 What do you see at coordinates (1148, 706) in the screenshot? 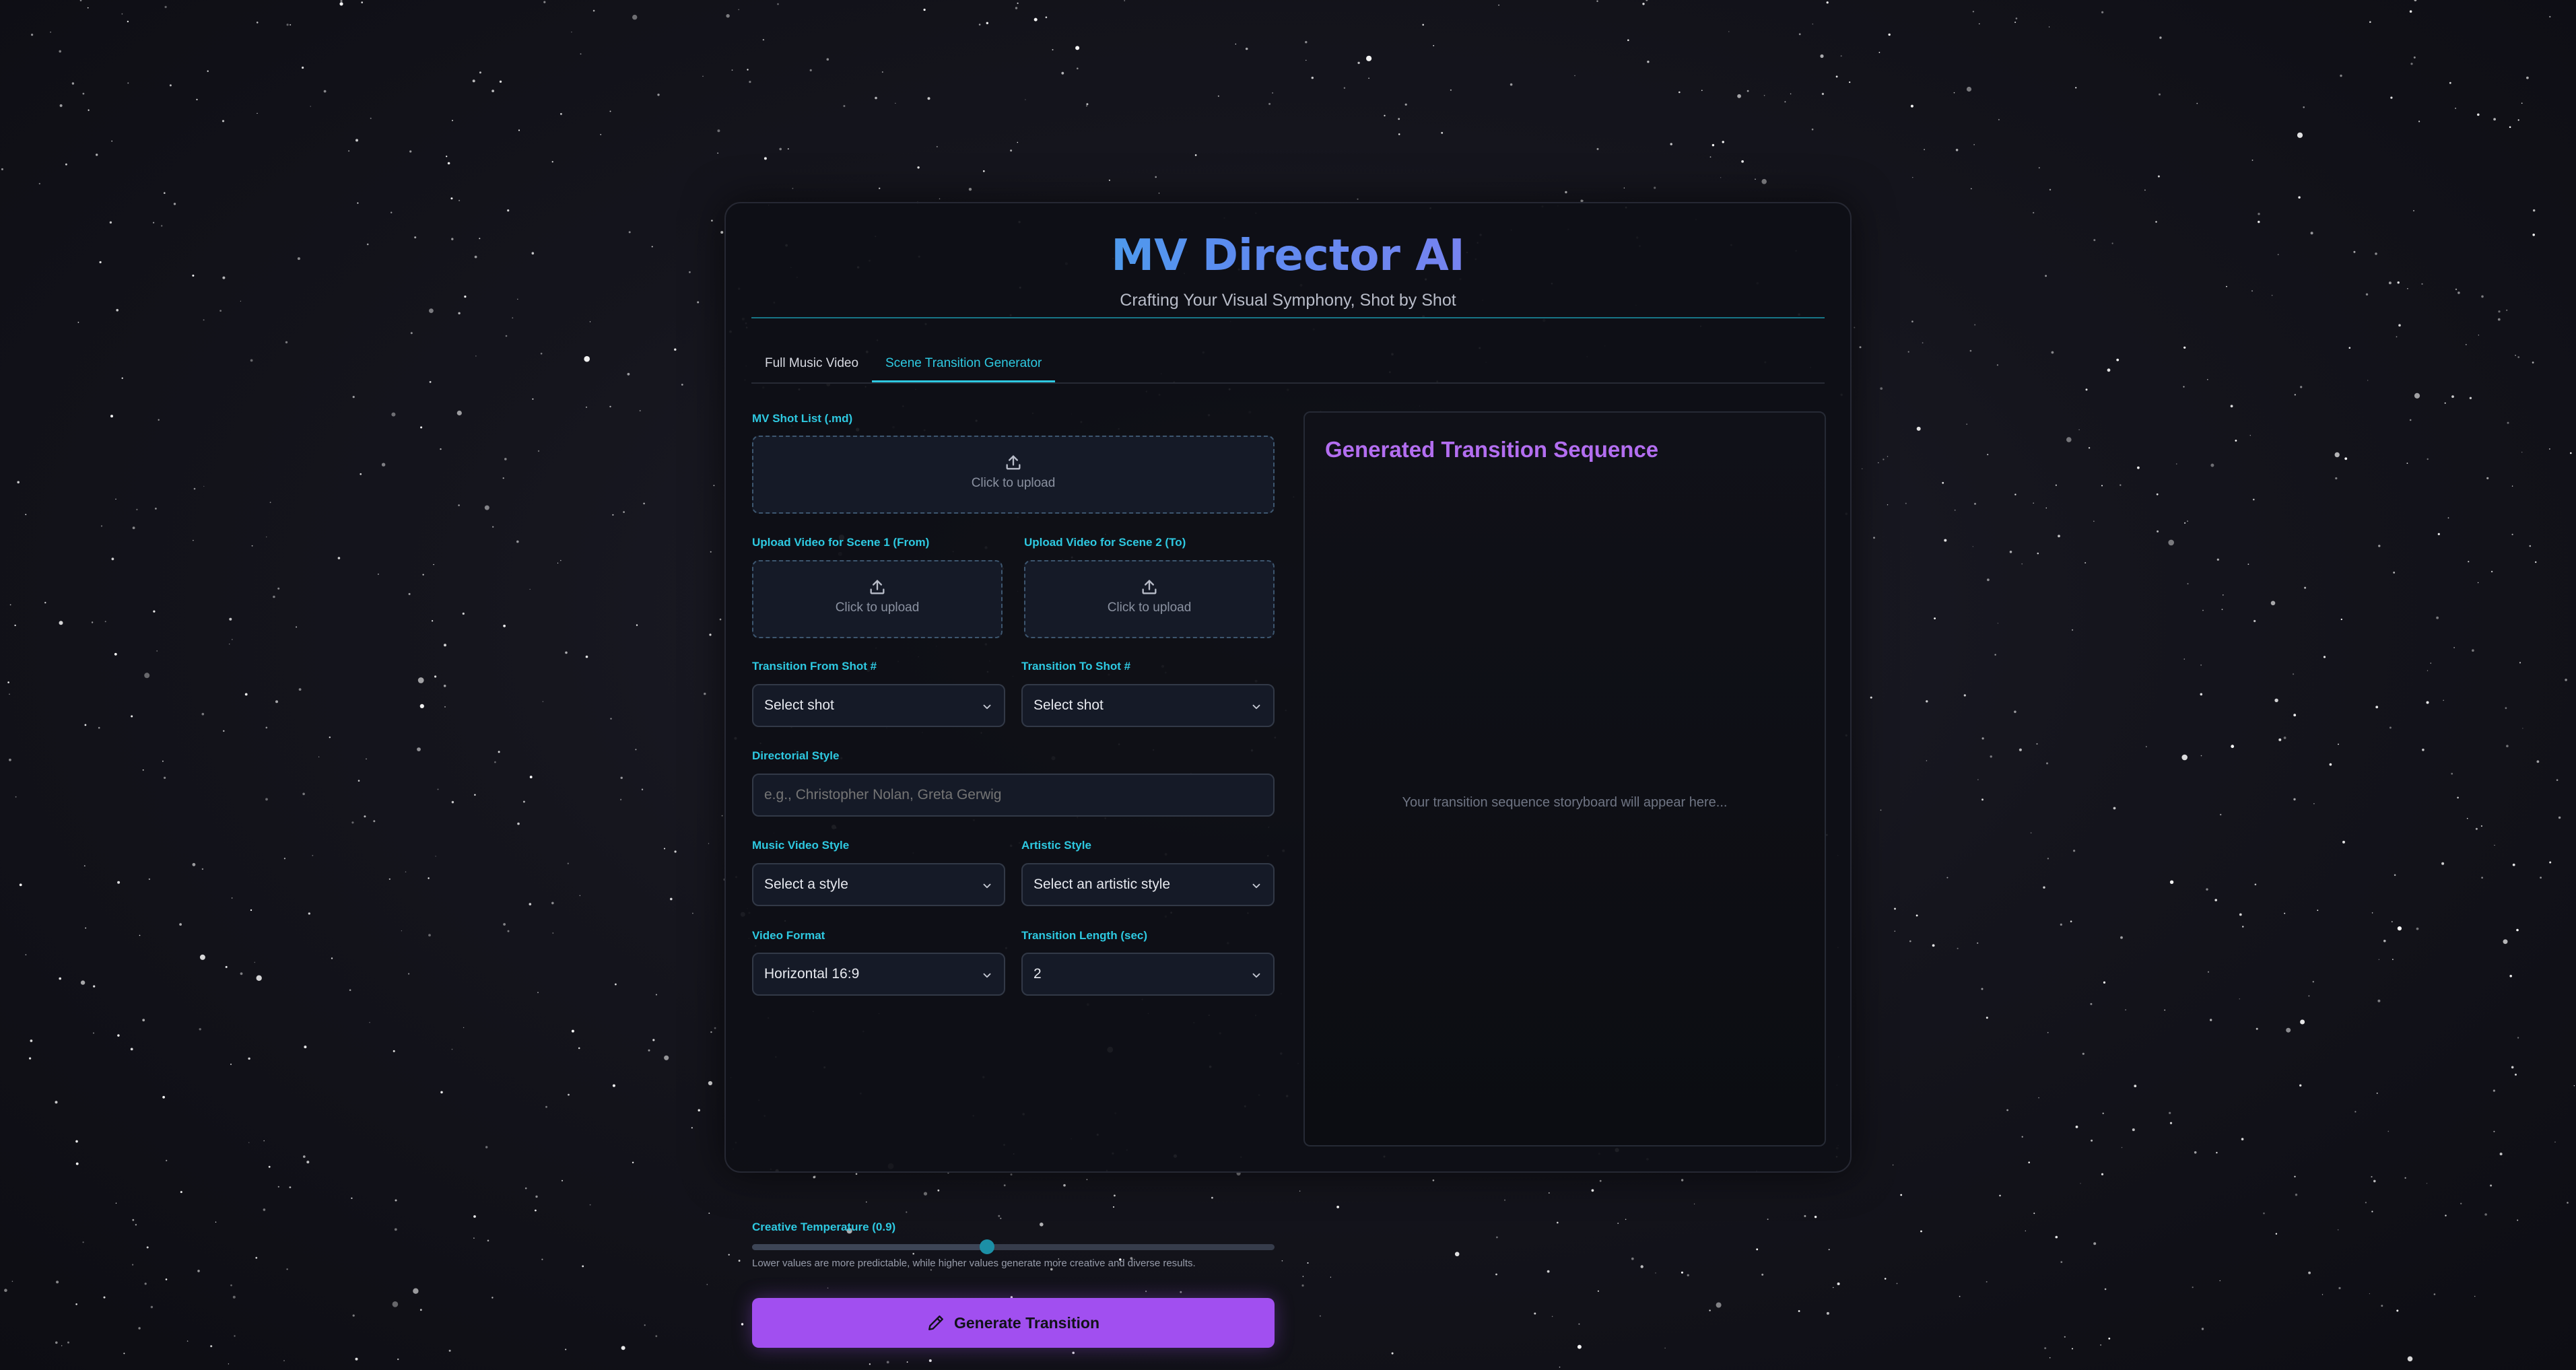
I see `to-shot-select: Select shot` at bounding box center [1148, 706].